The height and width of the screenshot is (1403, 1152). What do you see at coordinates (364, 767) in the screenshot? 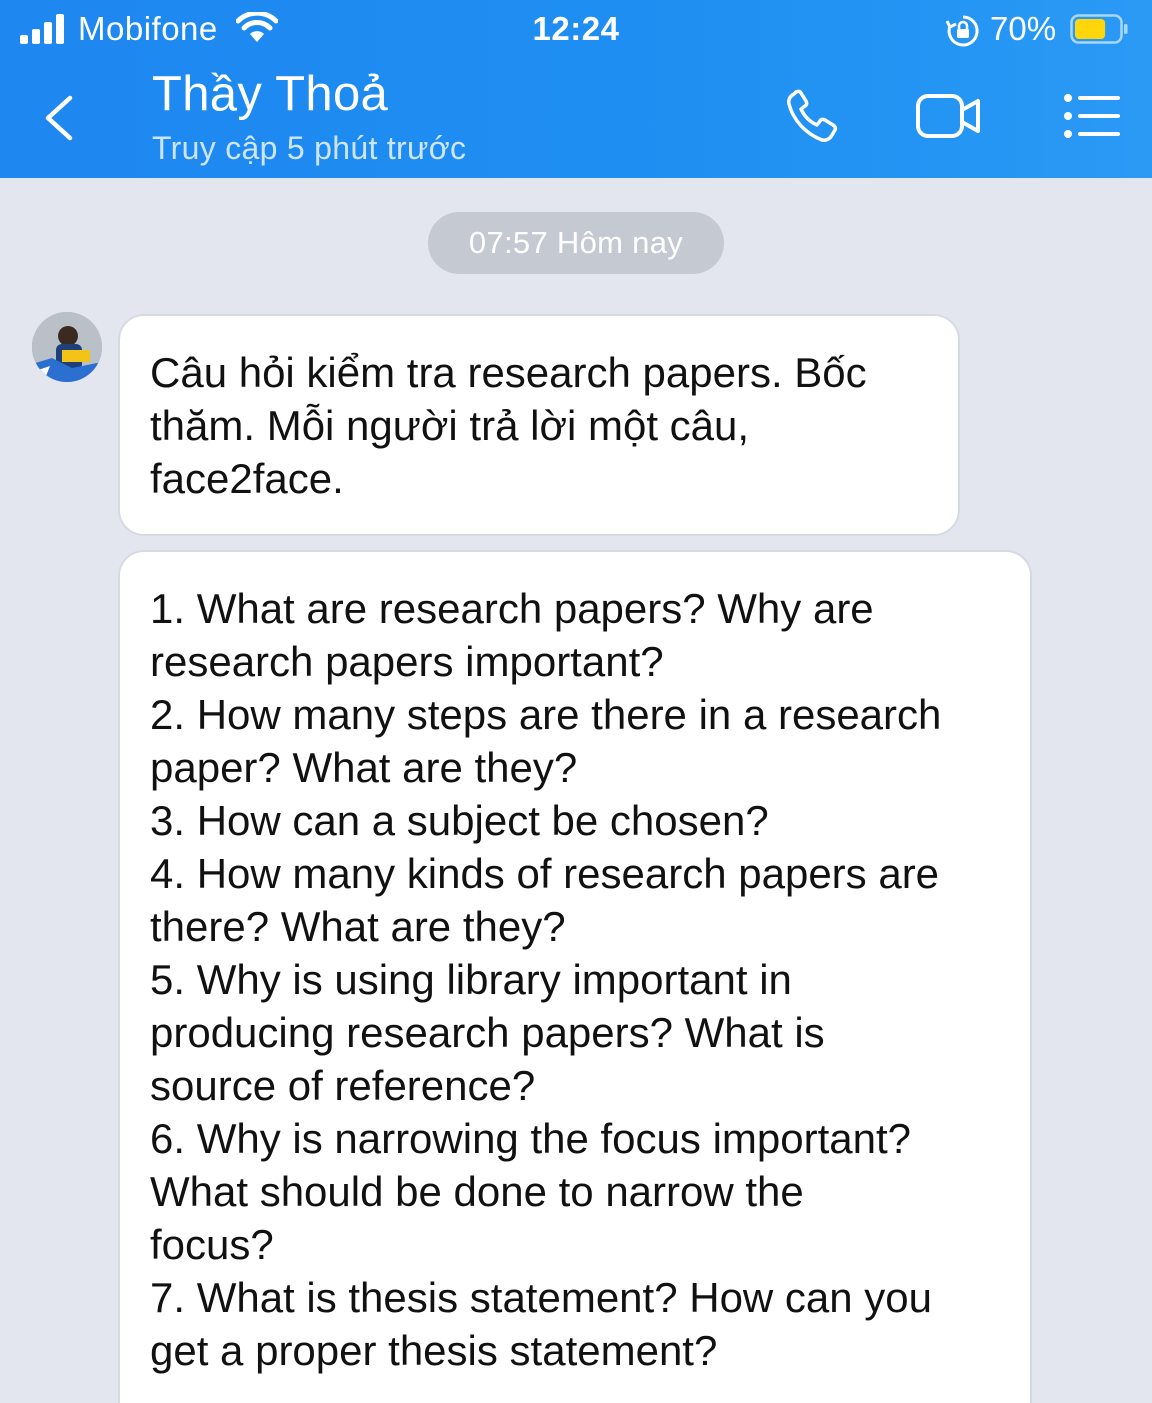
I see `message-text-line: paper? What are they?` at bounding box center [364, 767].